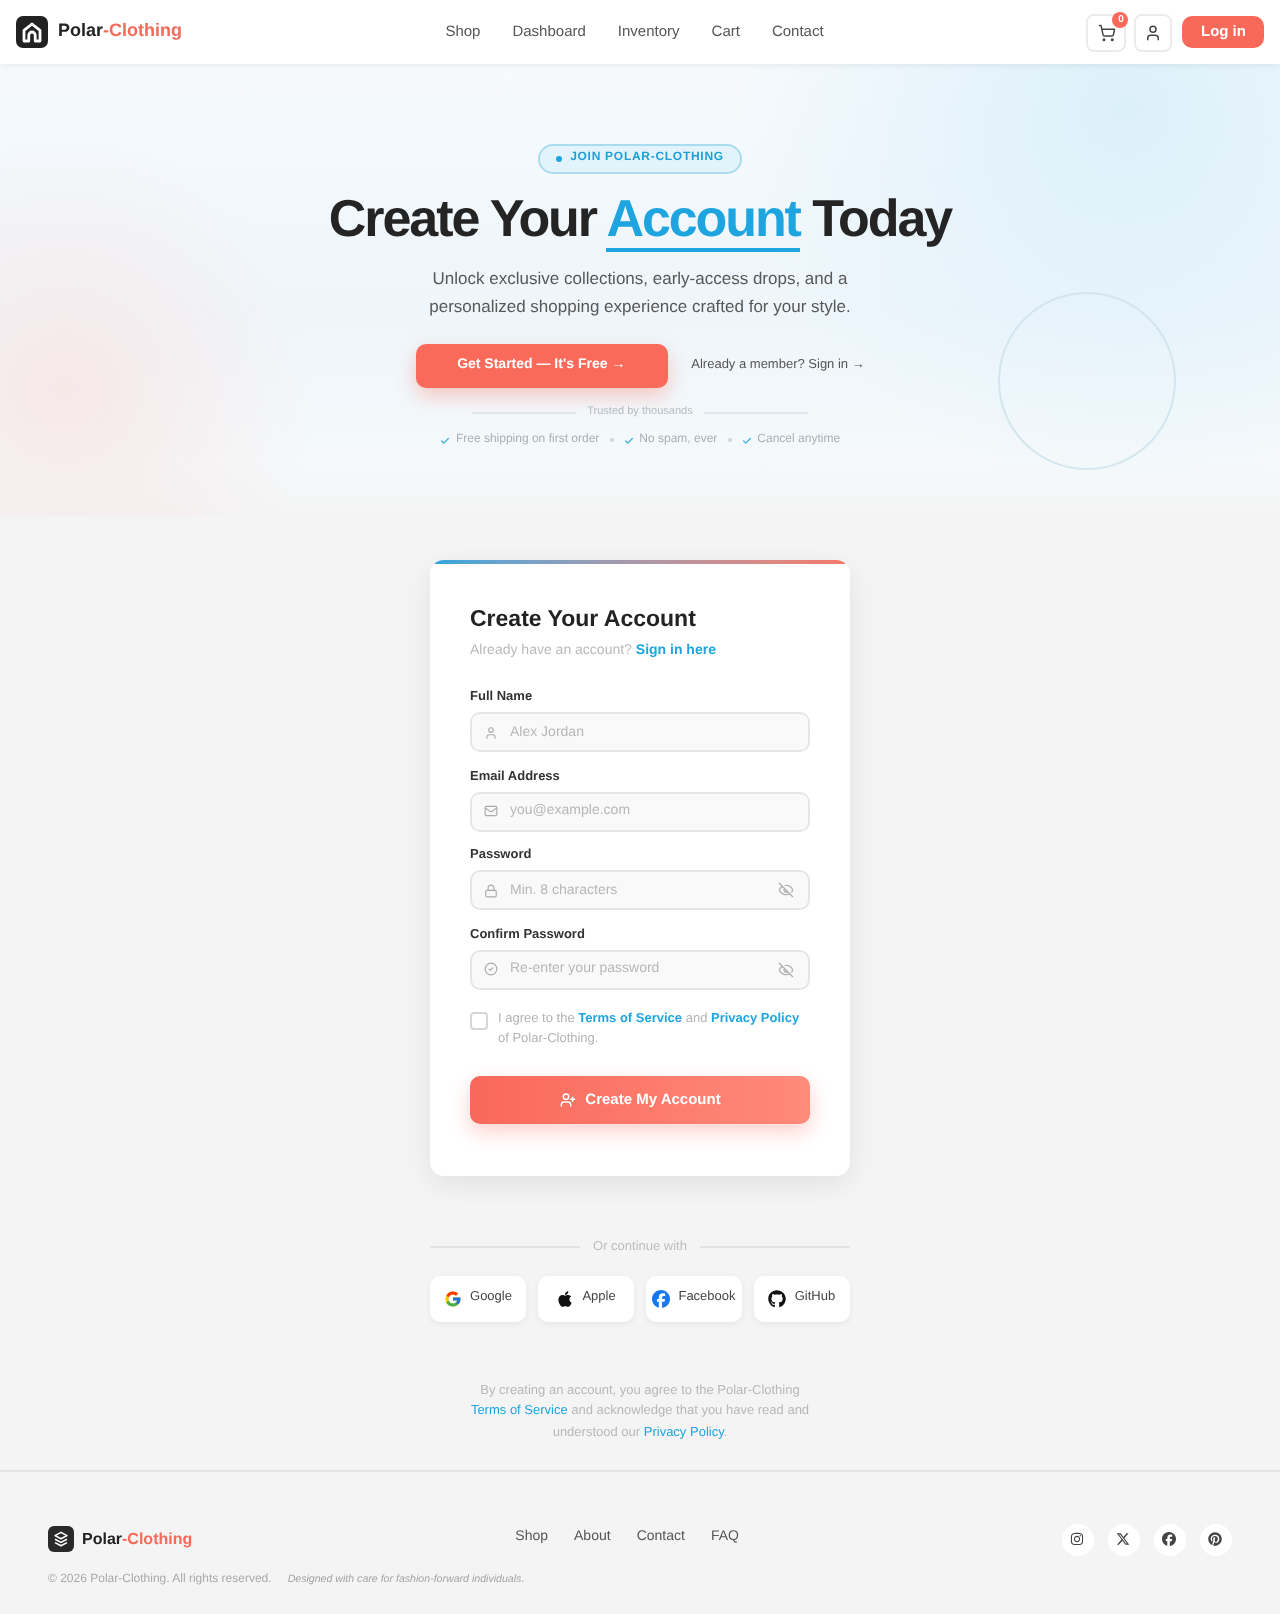 The width and height of the screenshot is (1280, 1614). Describe the element at coordinates (453, 1298) in the screenshot. I see `google-icon` at that location.